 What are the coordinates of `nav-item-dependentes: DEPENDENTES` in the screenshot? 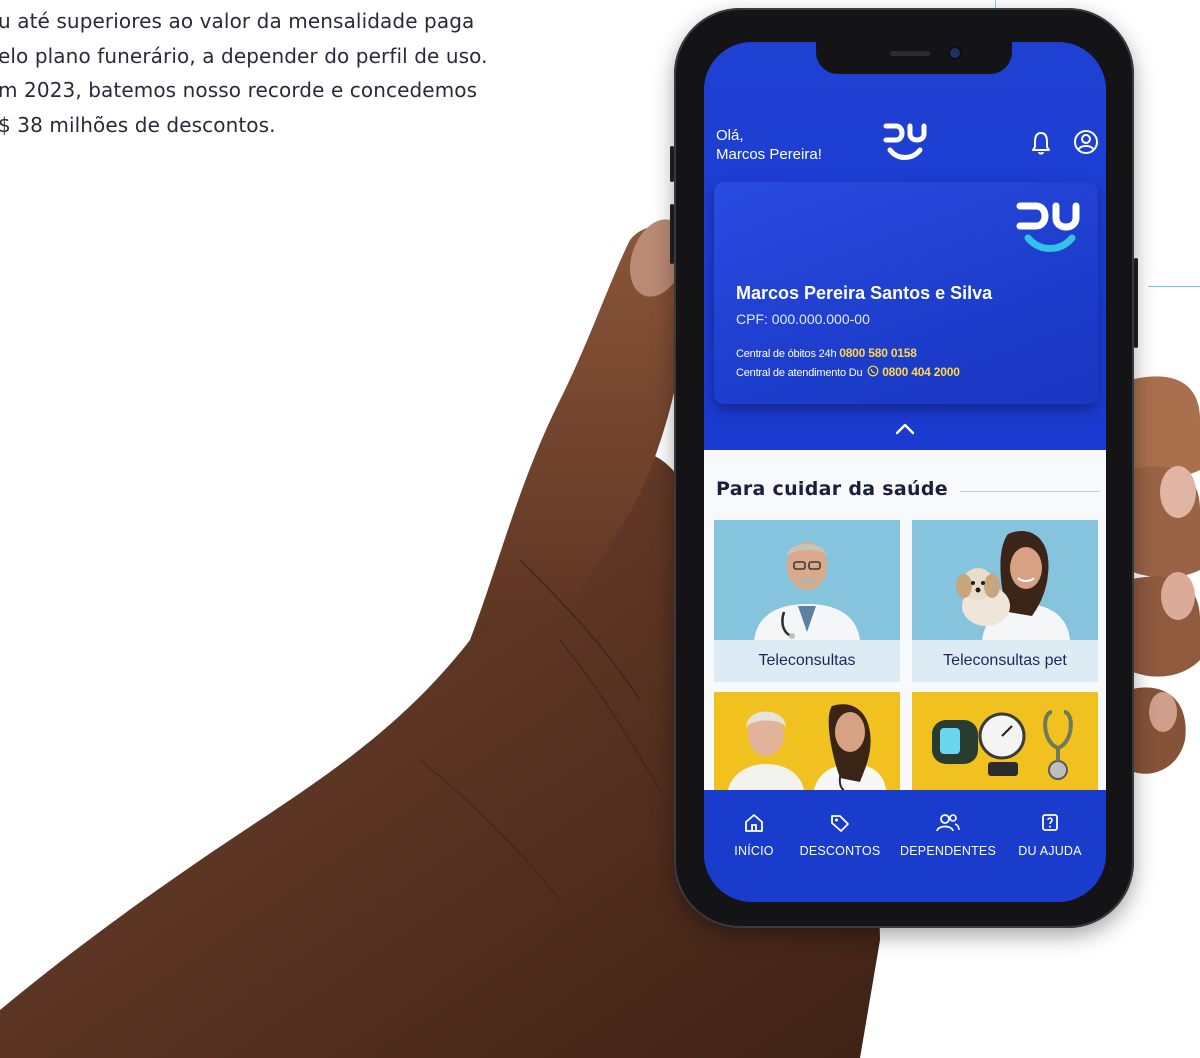 It's located at (948, 835).